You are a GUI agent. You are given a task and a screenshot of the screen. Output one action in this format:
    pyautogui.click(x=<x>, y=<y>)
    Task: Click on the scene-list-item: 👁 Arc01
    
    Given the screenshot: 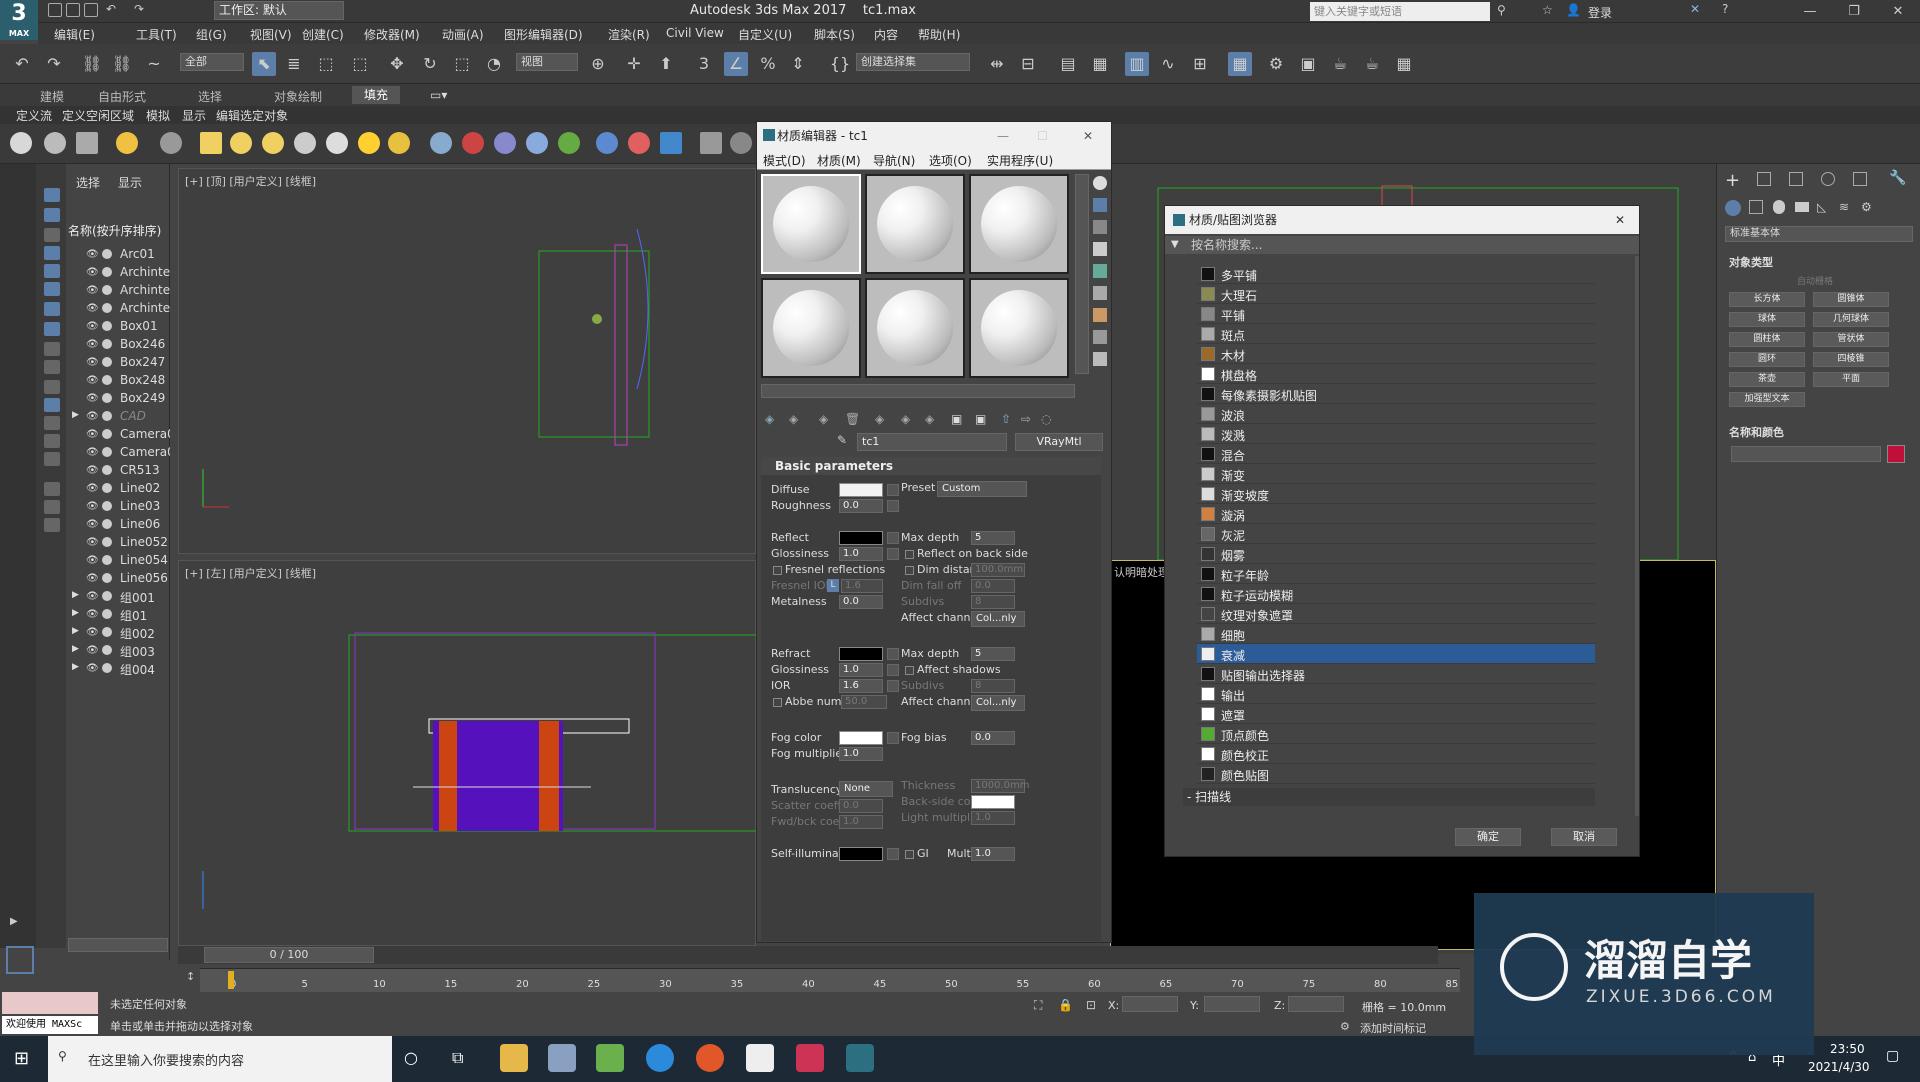 What is the action you would take?
    pyautogui.click(x=118, y=255)
    